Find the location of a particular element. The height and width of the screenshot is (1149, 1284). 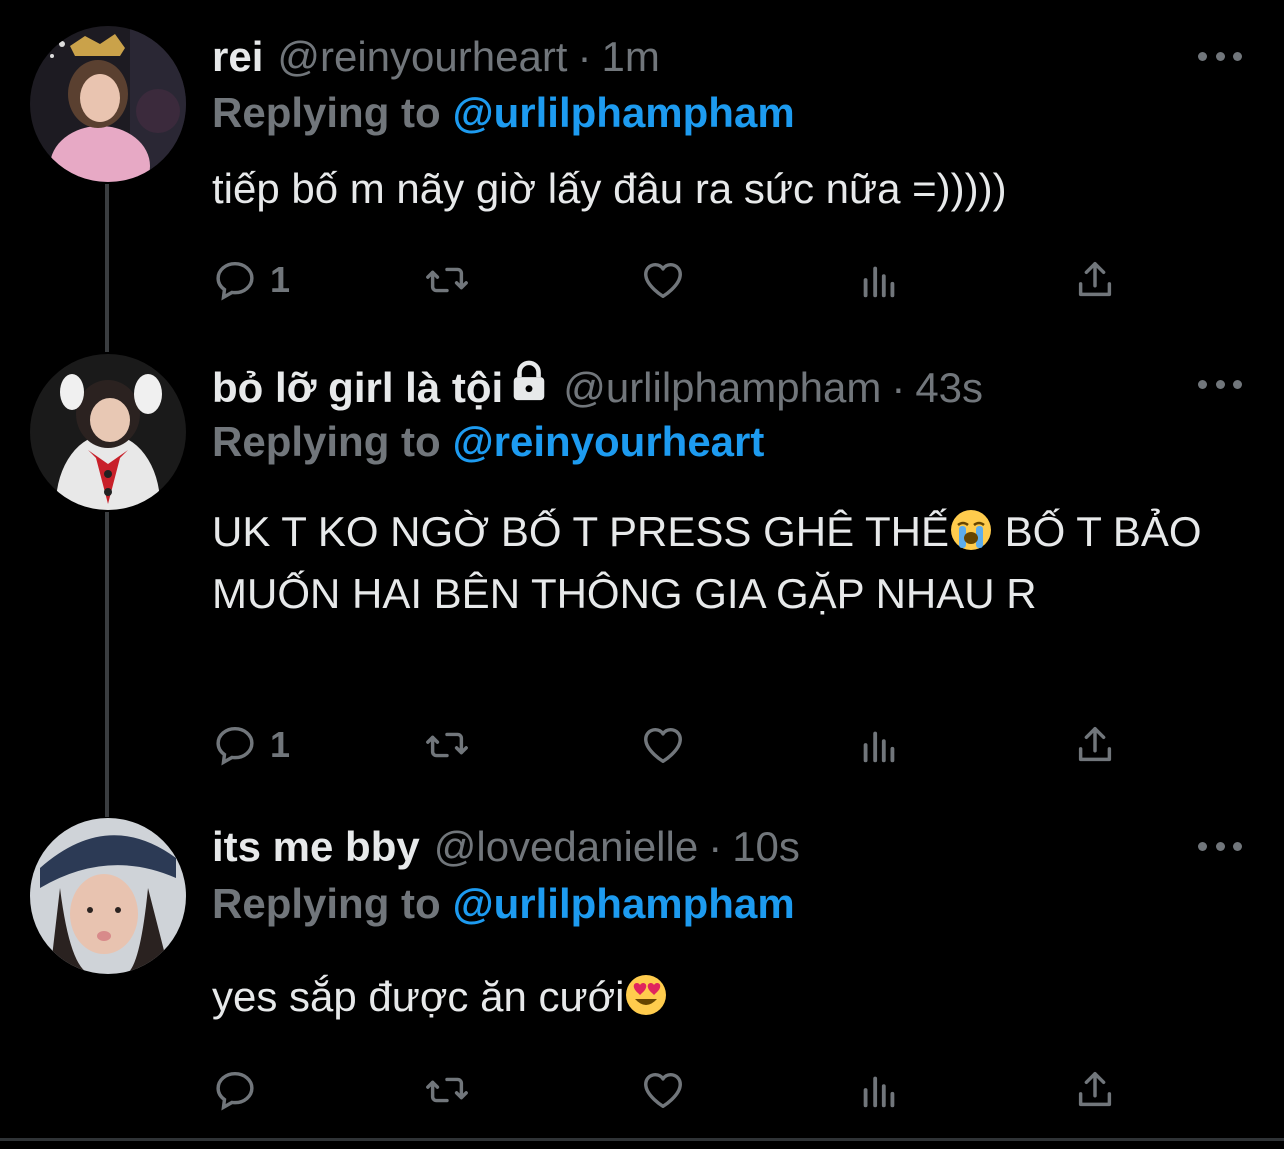

reply-button is located at coordinates (241, 1090).